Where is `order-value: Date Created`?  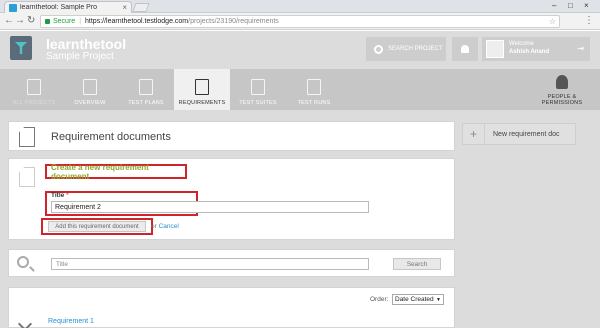
order-value: Date Created is located at coordinates (414, 299).